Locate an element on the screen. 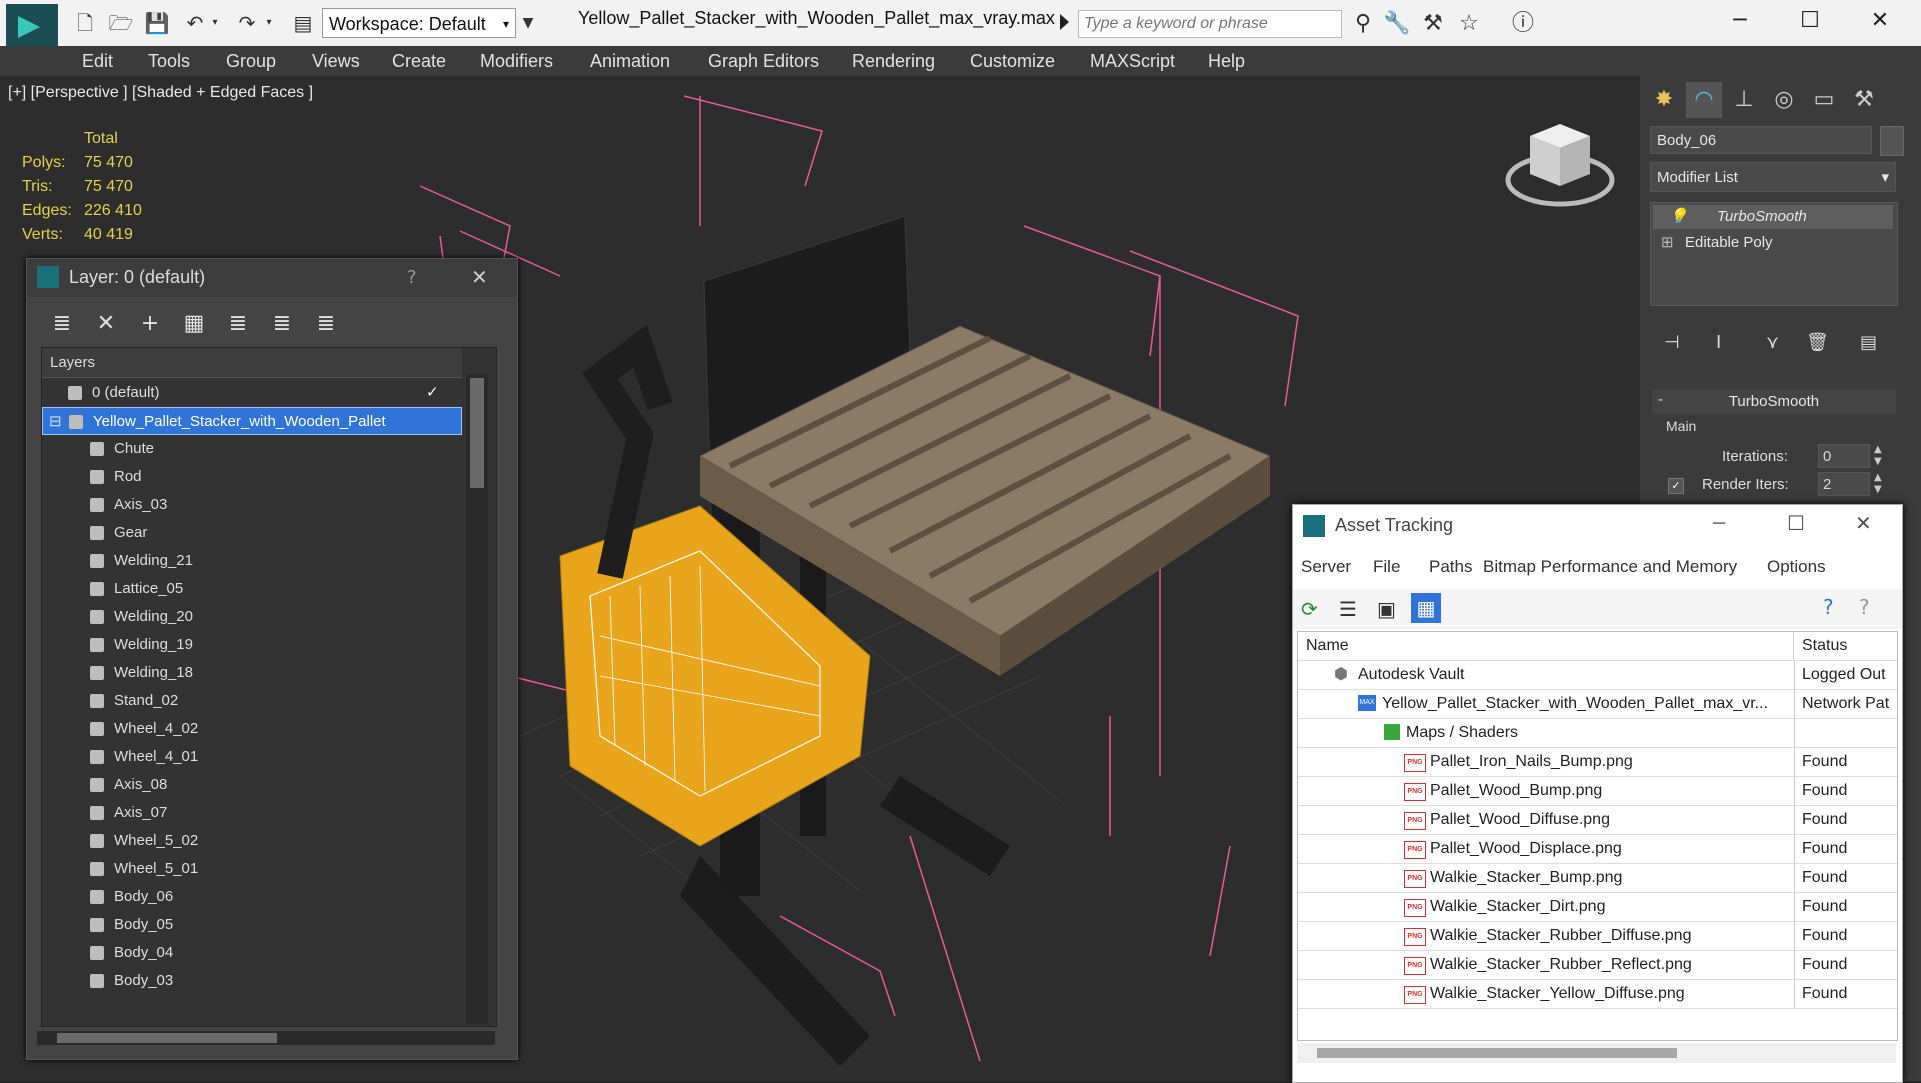 This screenshot has height=1083, width=1921. layer-horizontal-scrollbar is located at coordinates (266, 1038).